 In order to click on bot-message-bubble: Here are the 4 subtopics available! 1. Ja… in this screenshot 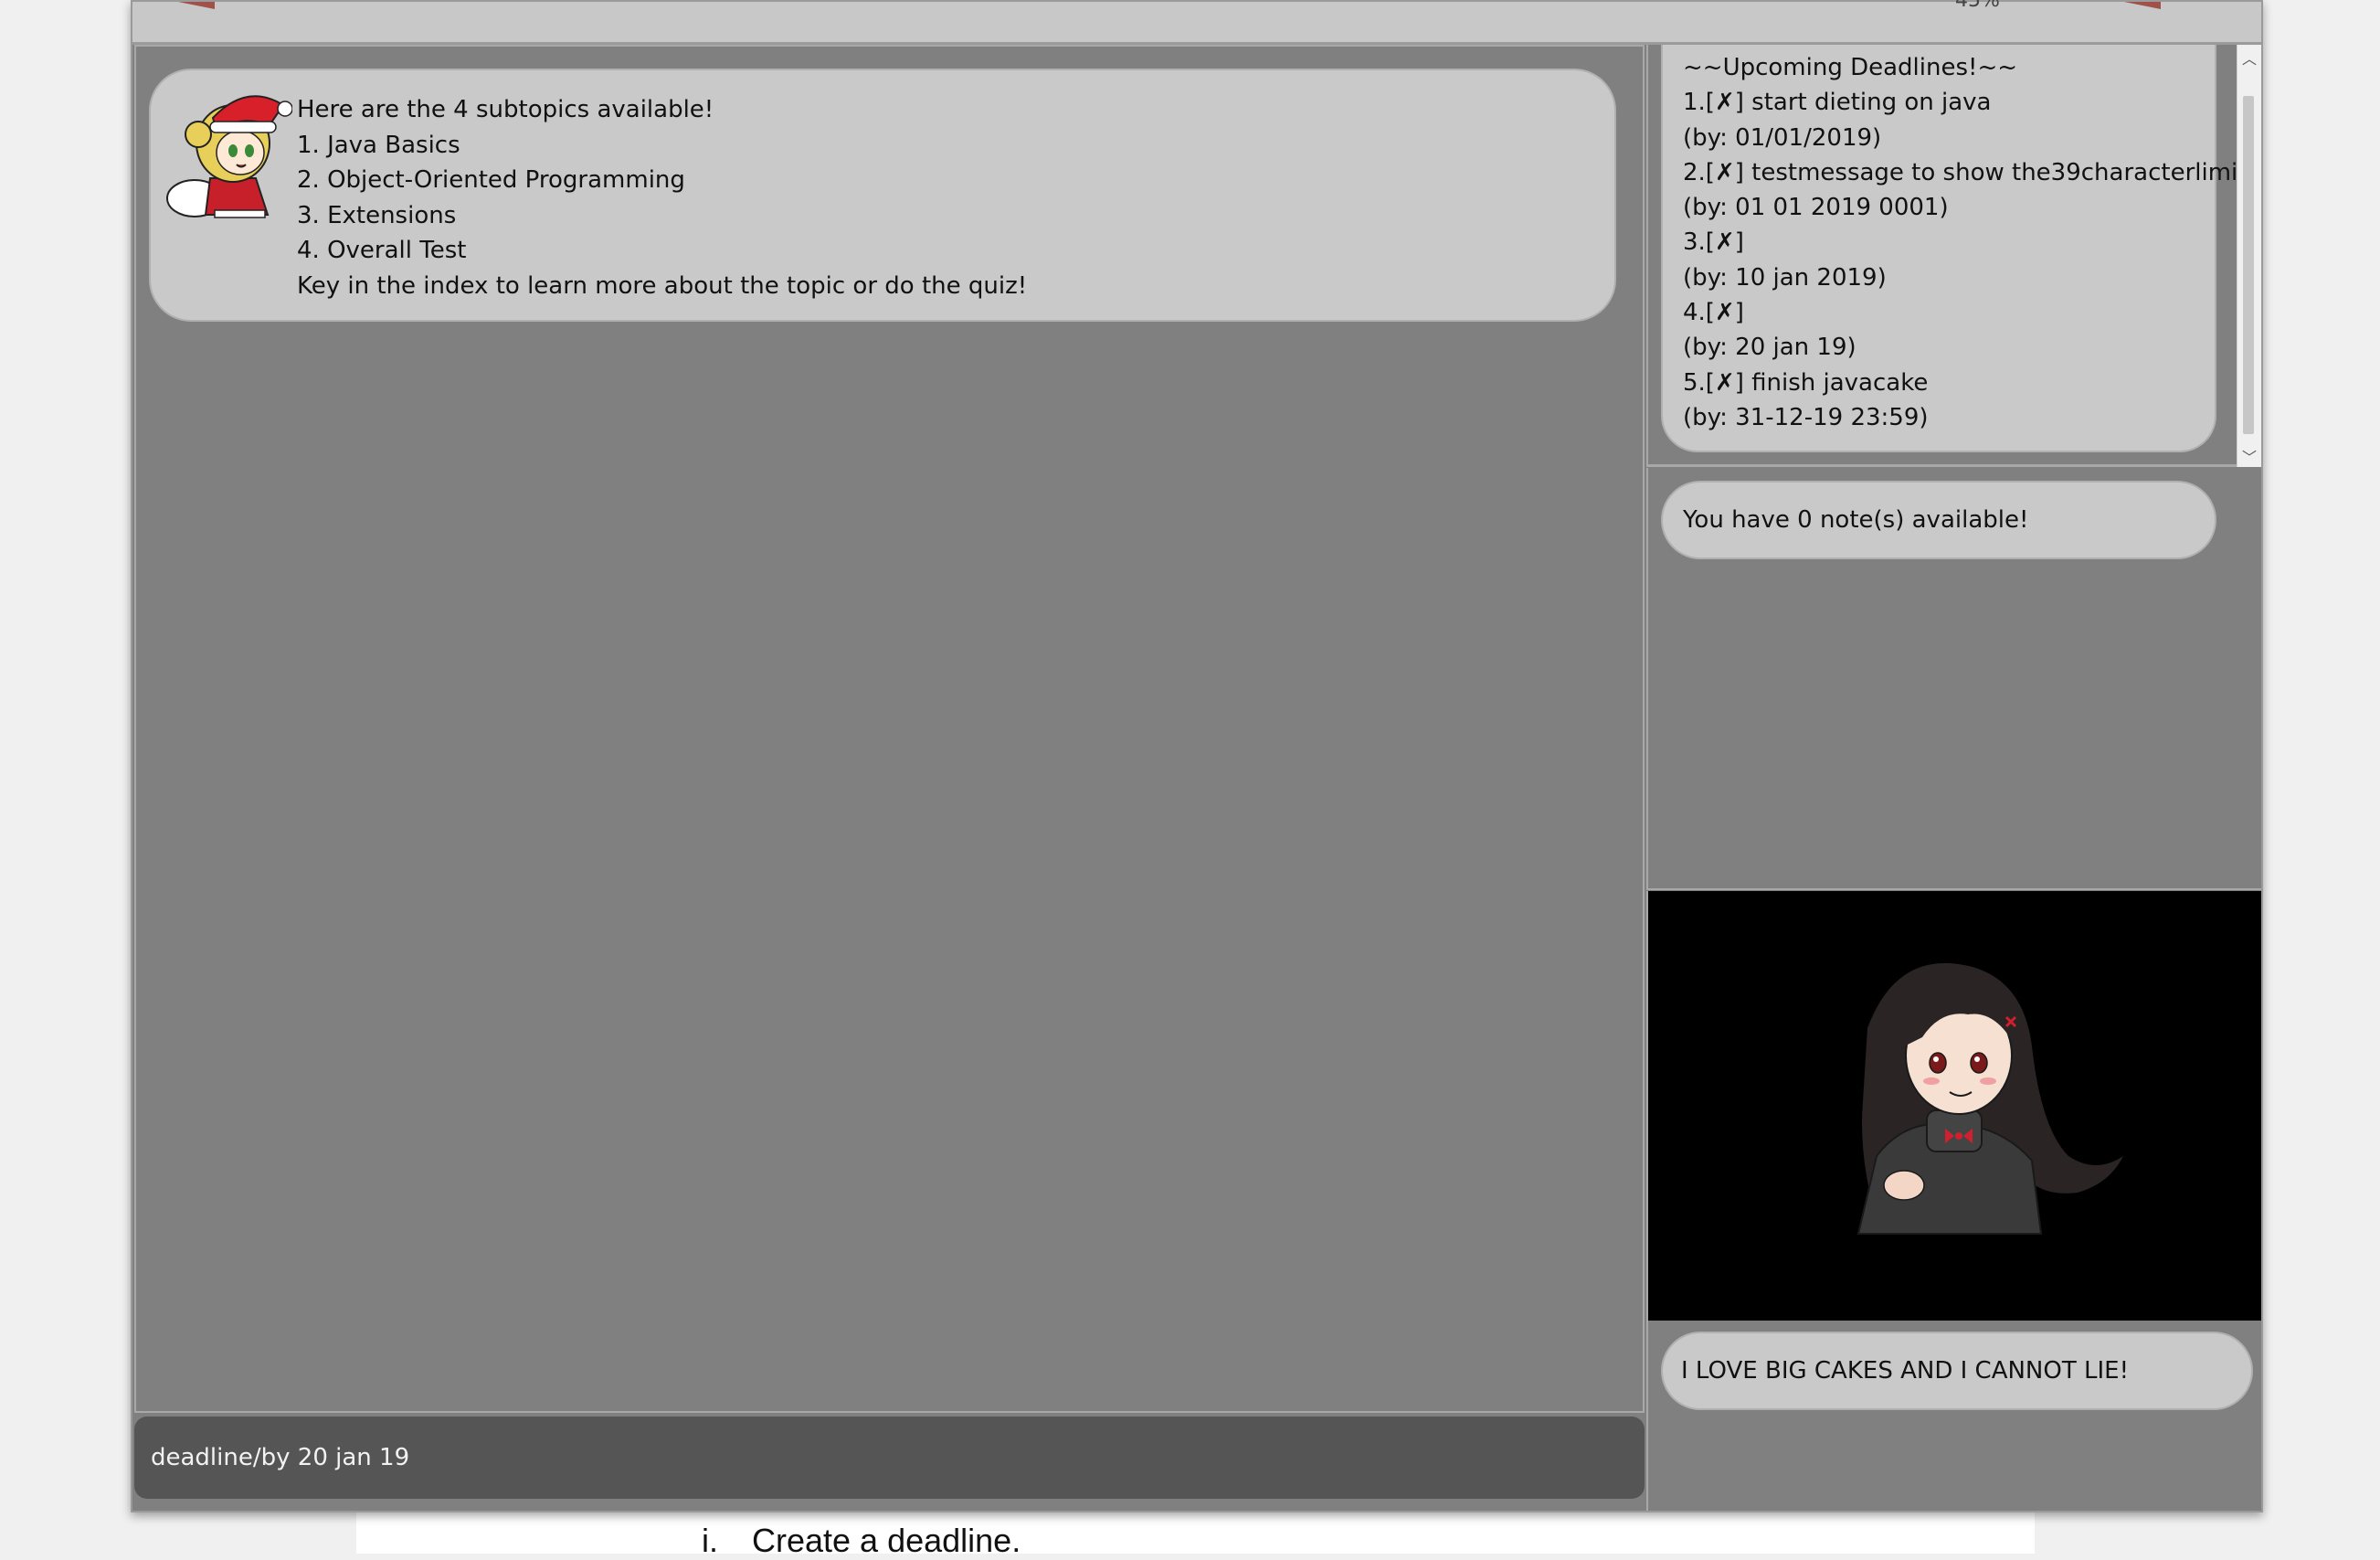, I will do `click(883, 195)`.